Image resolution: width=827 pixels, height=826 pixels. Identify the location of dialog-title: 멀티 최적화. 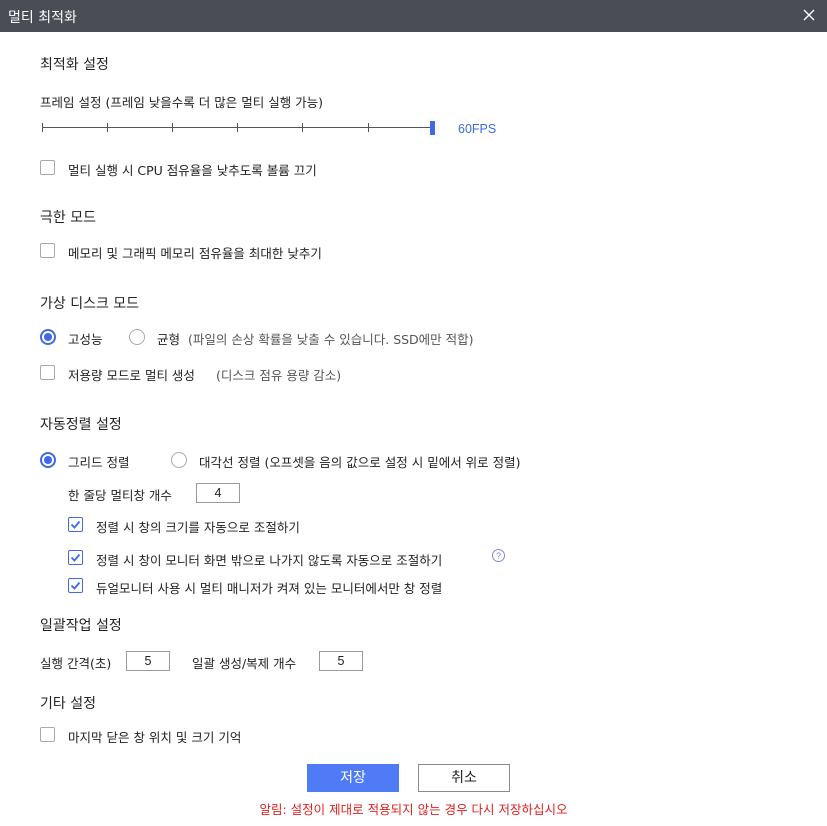
(42, 18).